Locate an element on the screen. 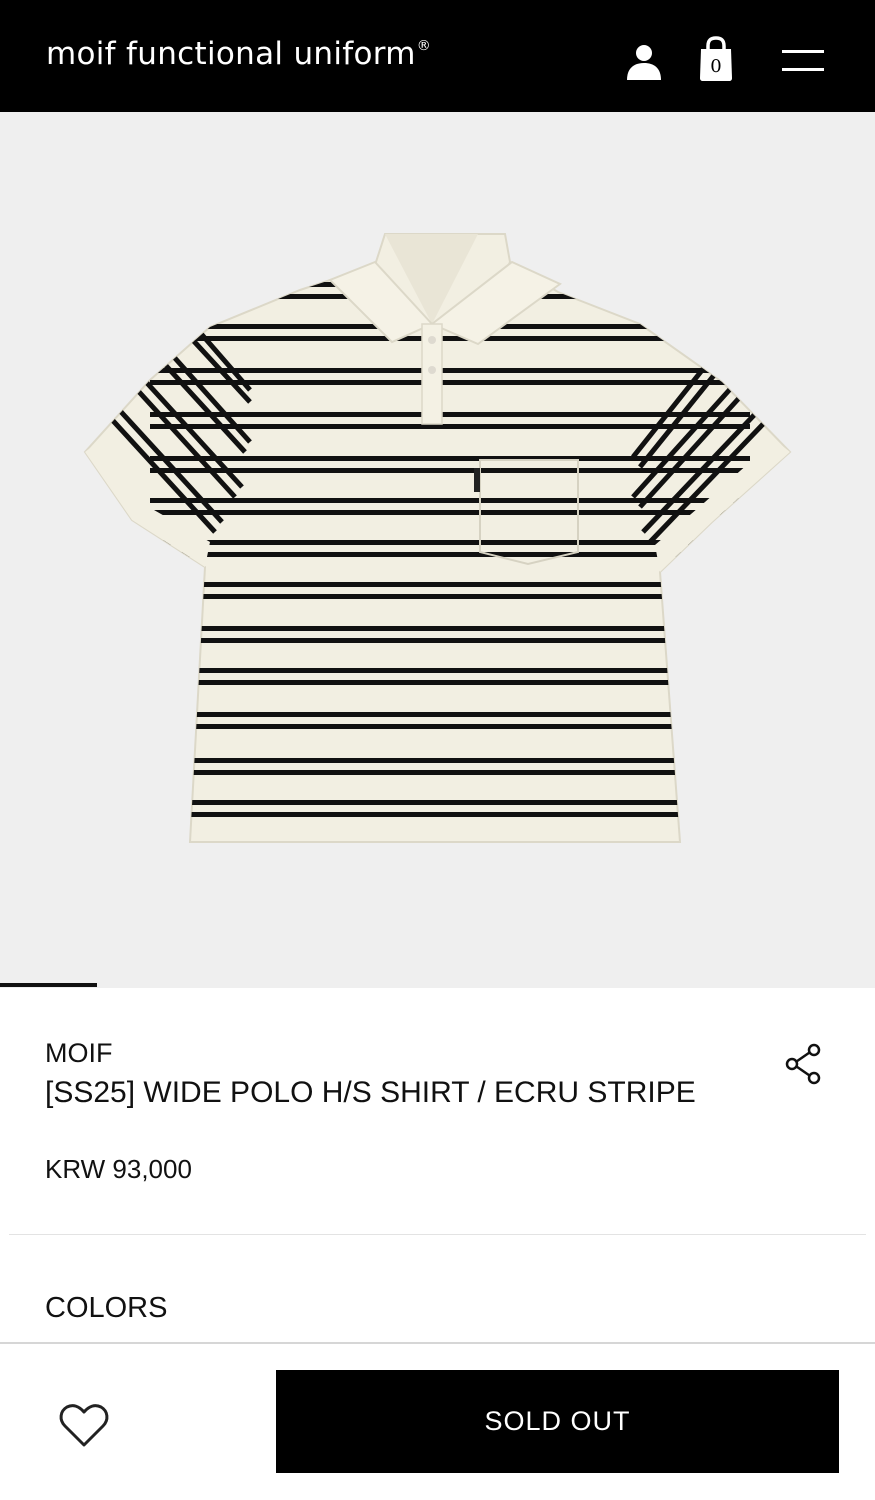 Image resolution: width=875 pixels, height=1500 pixels. product-price: KRW 93,000 is located at coordinates (118, 1169).